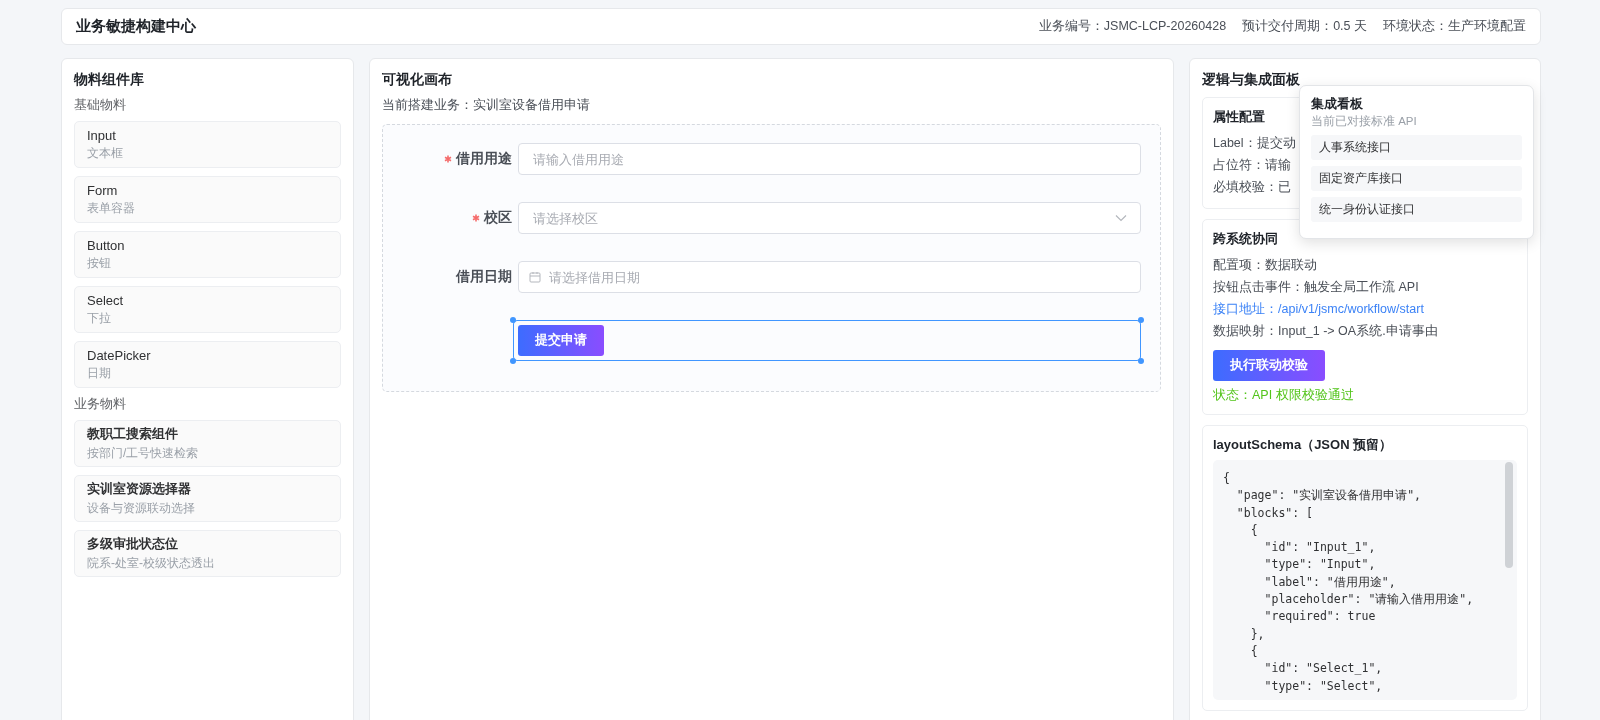  I want to click on config-line: 按钮点击事件：触发全局工作流 API, so click(1316, 287).